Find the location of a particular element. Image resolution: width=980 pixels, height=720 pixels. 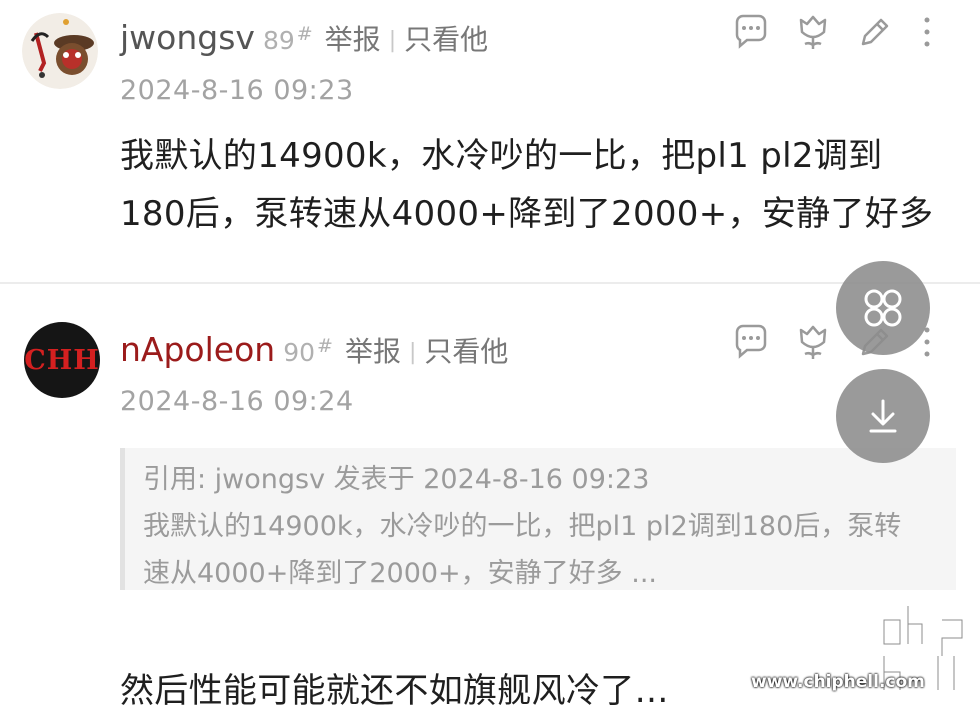

quote-line: 我默认的14900k，水冷吵的一比，把pl1 pl2调到180后，泵转 is located at coordinates (522, 526).